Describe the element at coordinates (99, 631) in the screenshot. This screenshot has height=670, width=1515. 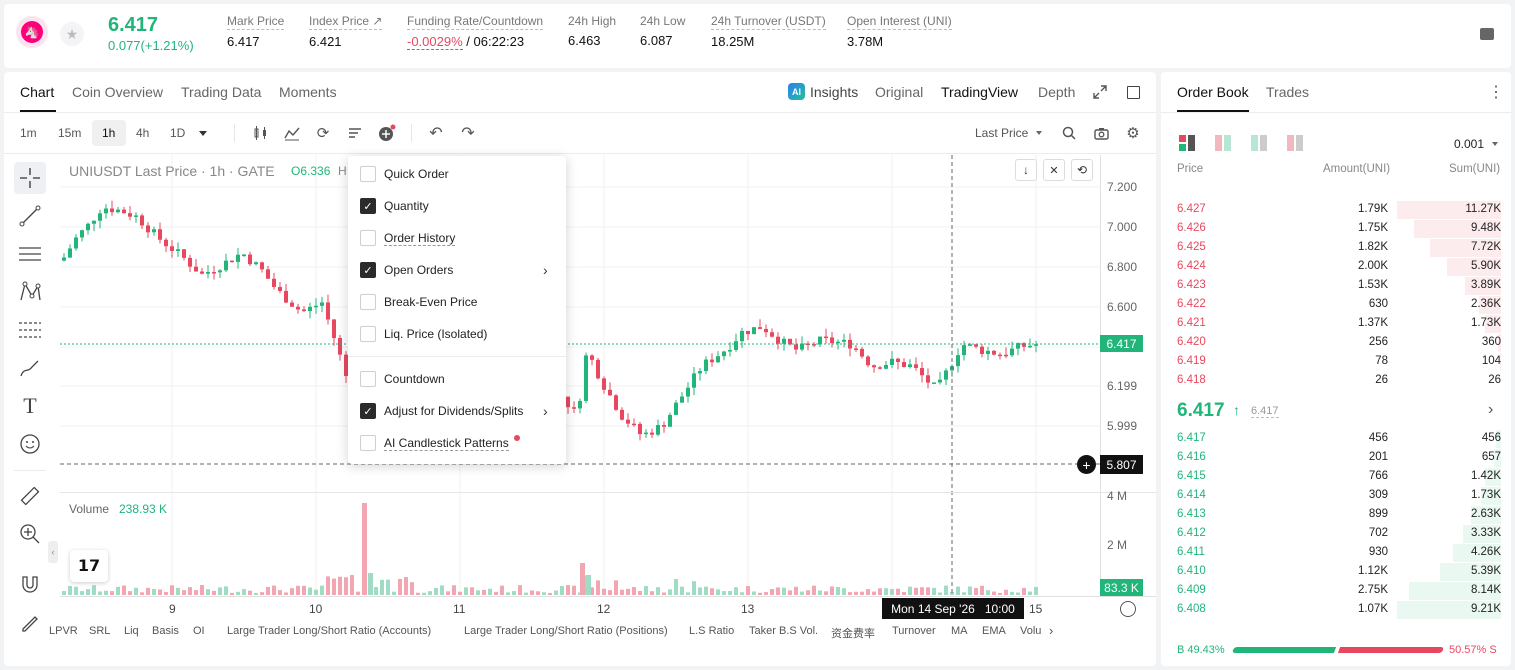
I see `indicator-srl: SRL` at that location.